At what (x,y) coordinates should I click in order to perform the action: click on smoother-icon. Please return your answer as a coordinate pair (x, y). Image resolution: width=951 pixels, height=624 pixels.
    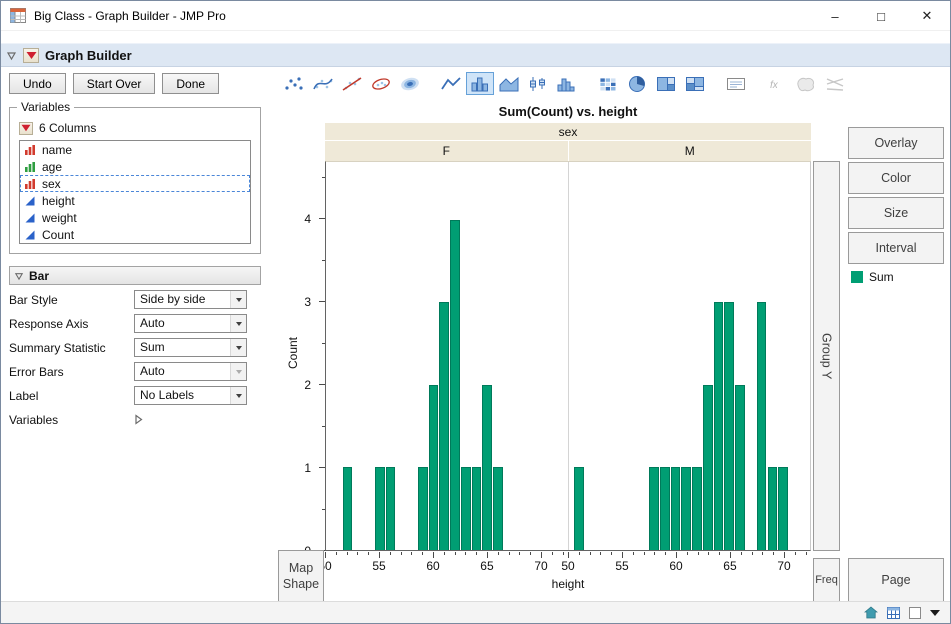
    Looking at the image, I should click on (323, 83).